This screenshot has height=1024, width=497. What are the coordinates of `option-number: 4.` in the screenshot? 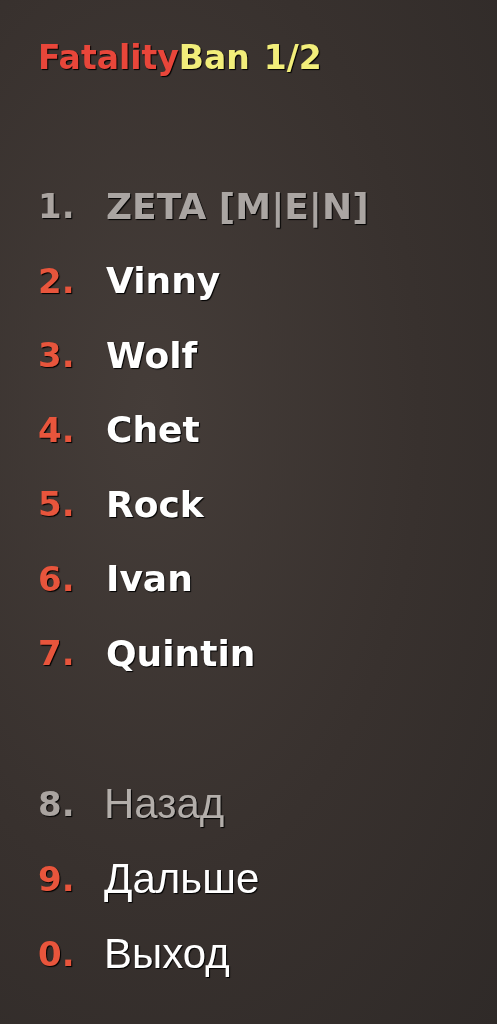 It's located at (57, 429).